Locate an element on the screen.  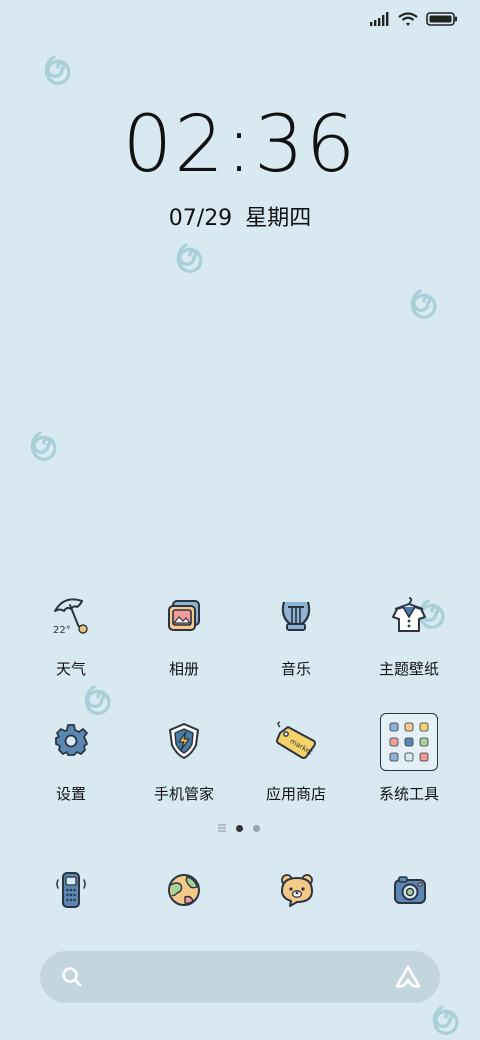
gallery-icon is located at coordinates (184, 615).